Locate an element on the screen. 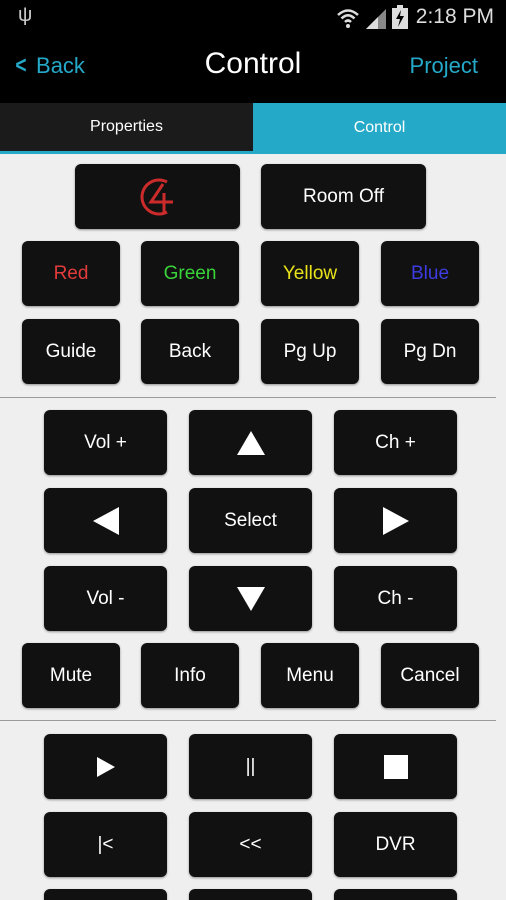  menu-button: Menu is located at coordinates (310, 675).